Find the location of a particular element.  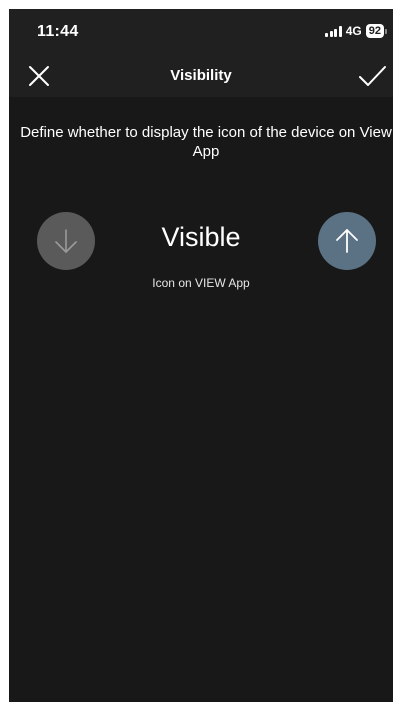

nav-bar: Visibility is located at coordinates (201, 76).